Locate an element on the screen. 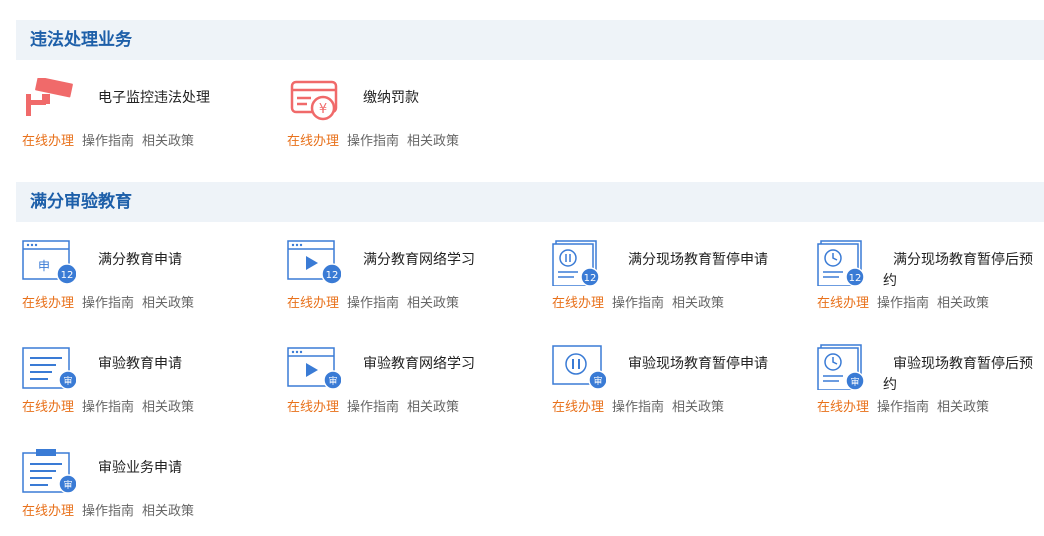 This screenshot has height=536, width=1044. service-item-full-score-pause-application: 12 满分现场教育暂停申请 在线办理 操作指南 相关政策 is located at coordinates (671, 280).